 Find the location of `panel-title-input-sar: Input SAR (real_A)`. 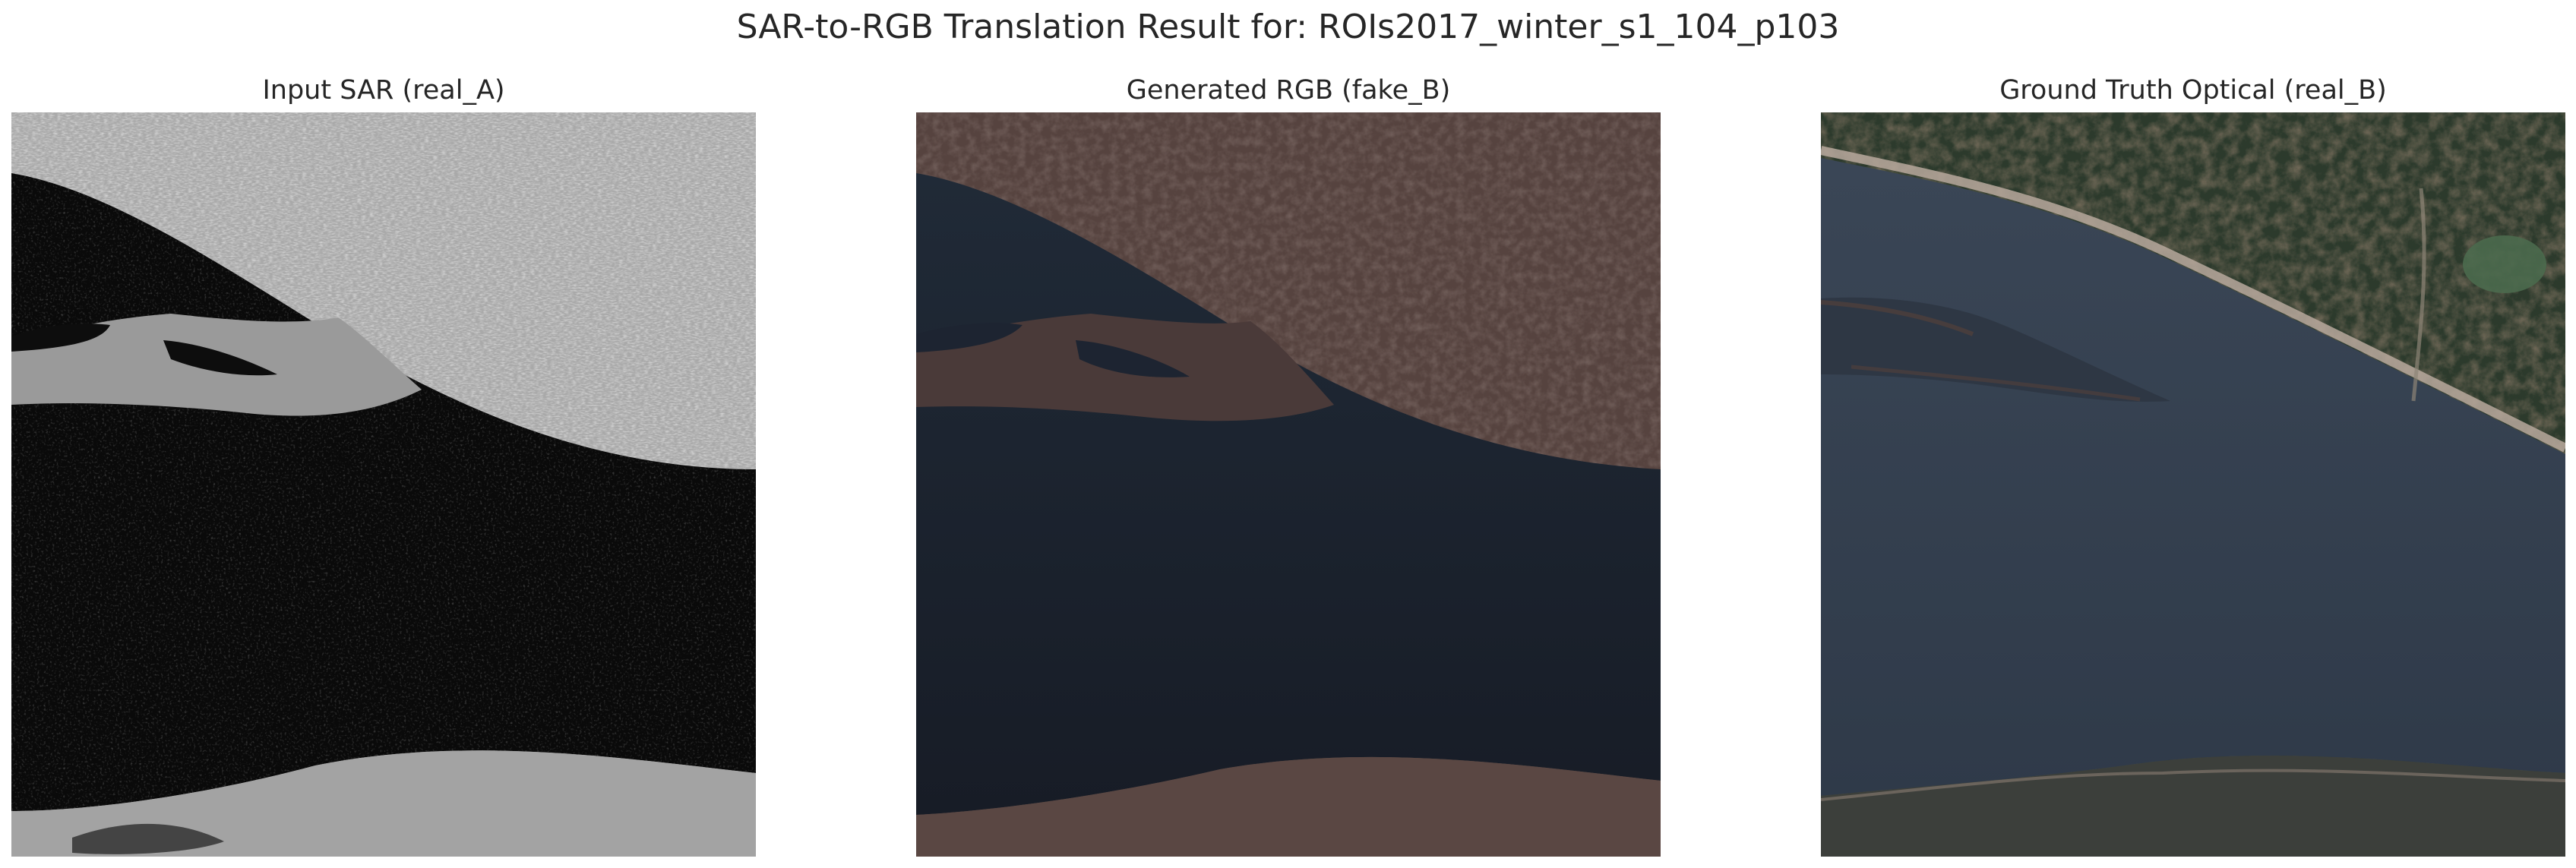

panel-title-input-sar: Input SAR (real_A) is located at coordinates (383, 90).